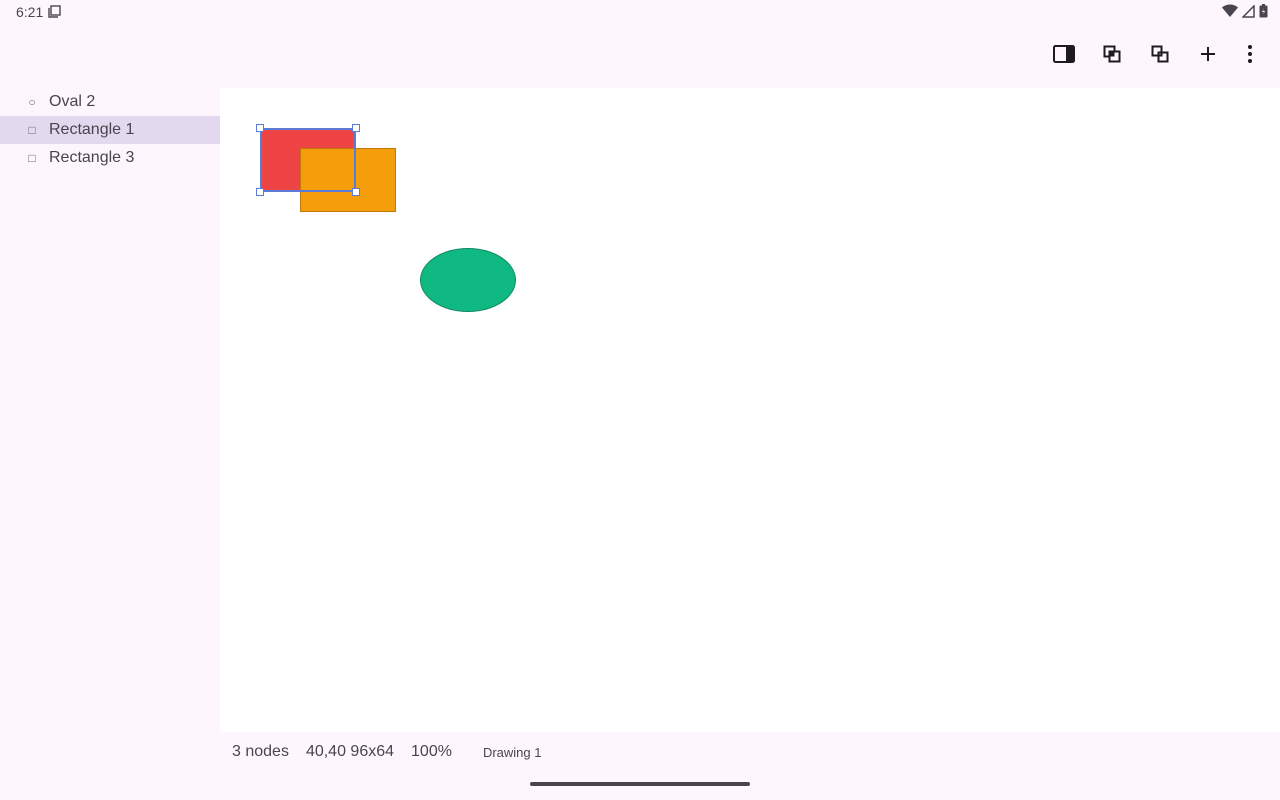 This screenshot has width=1280, height=800. I want to click on resize-handle-top-right, so click(356, 128).